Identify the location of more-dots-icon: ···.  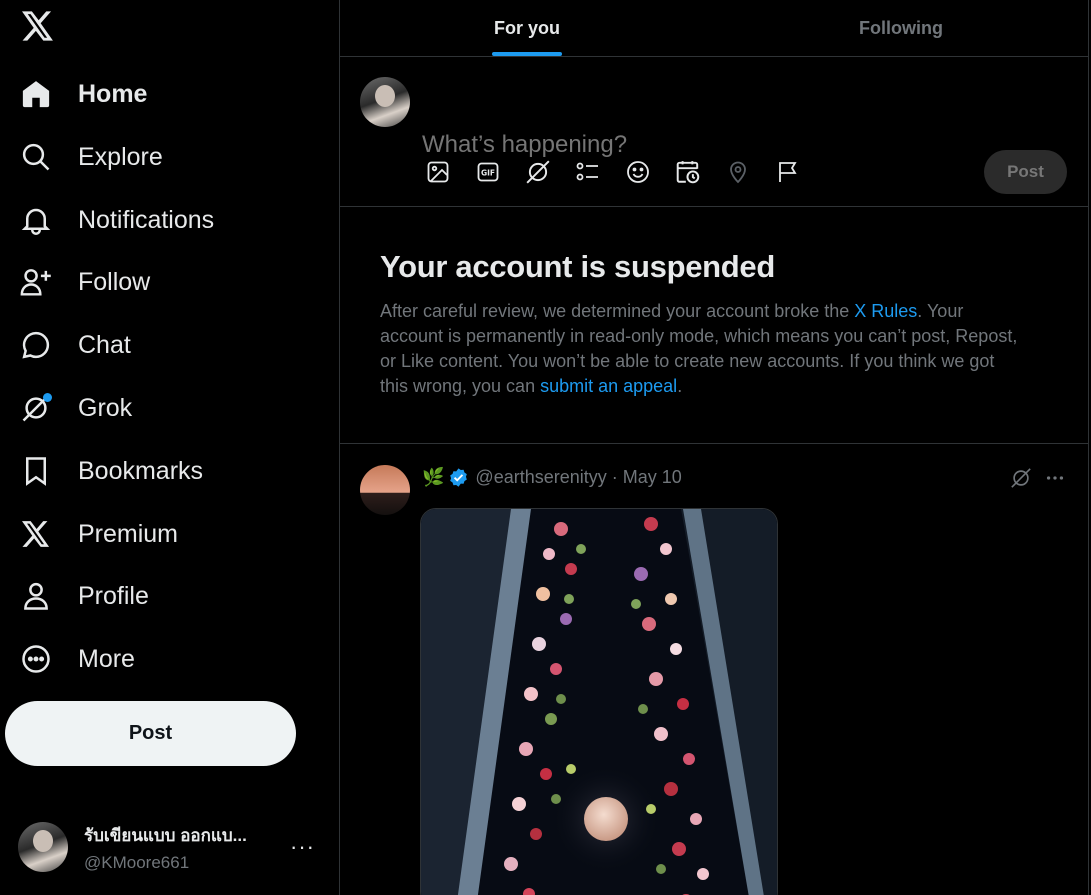
(302, 847).